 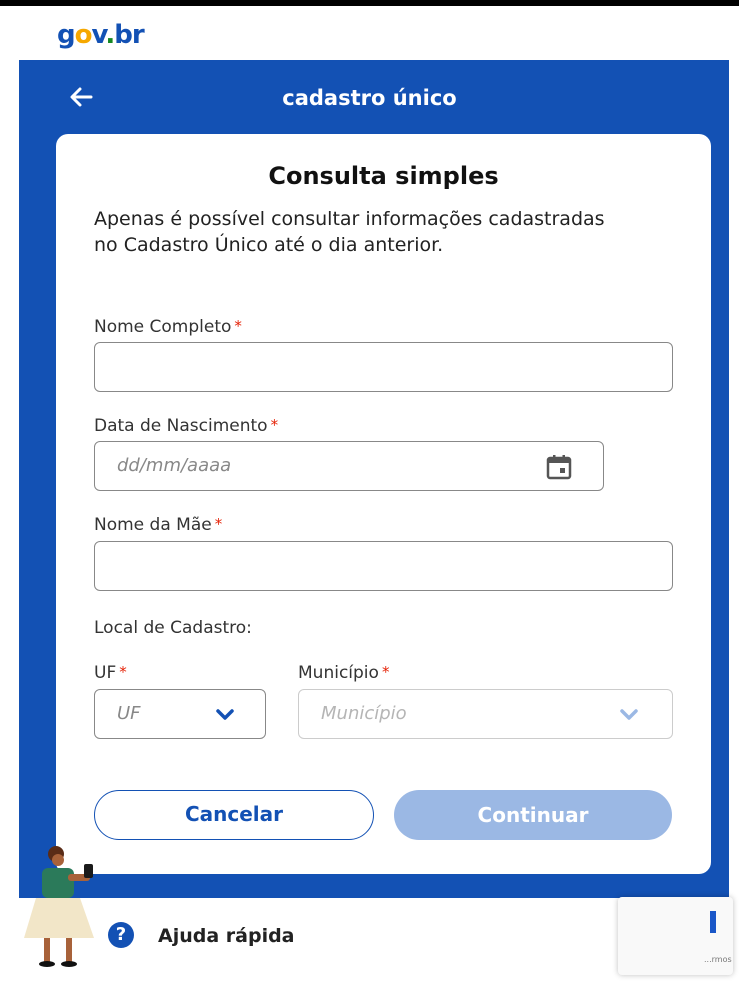 What do you see at coordinates (174, 465) in the screenshot?
I see `data-nascimento-placeholder: dd/mm/aaaa` at bounding box center [174, 465].